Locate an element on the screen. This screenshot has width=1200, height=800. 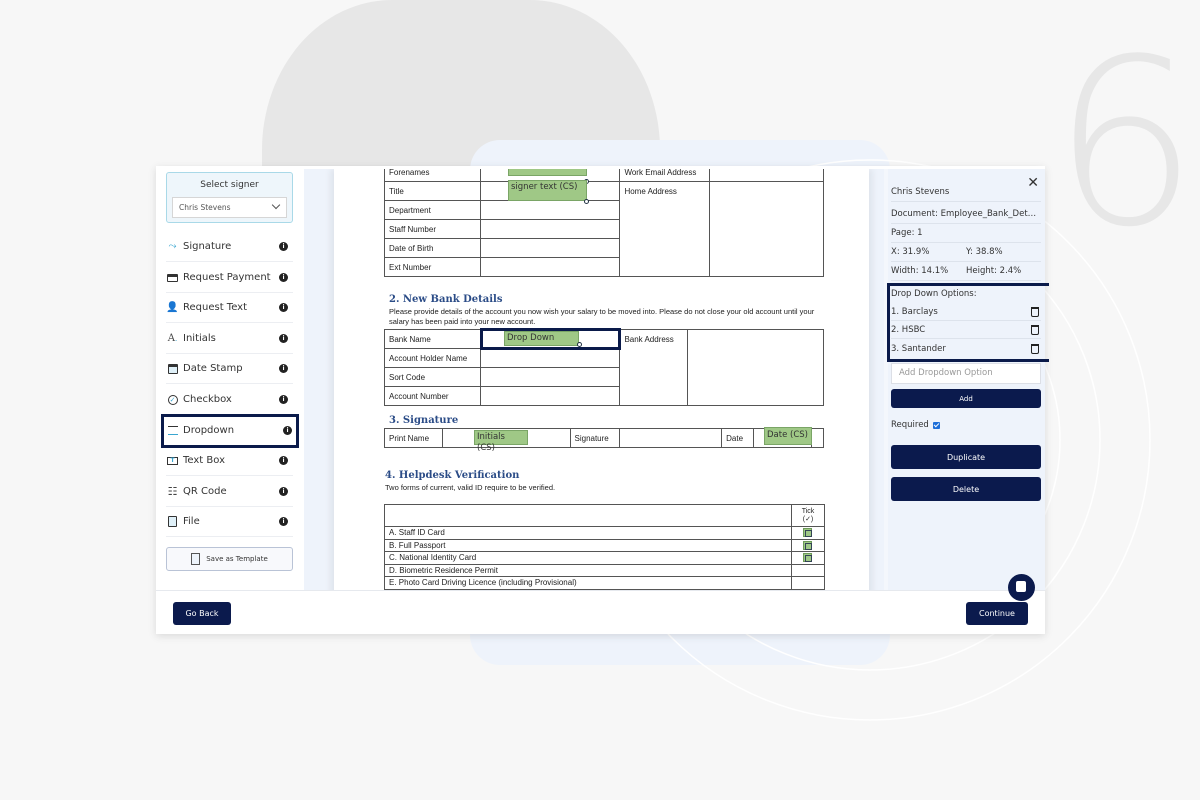
tool-date-stamp: Date Stamp i is located at coordinates (229, 369).